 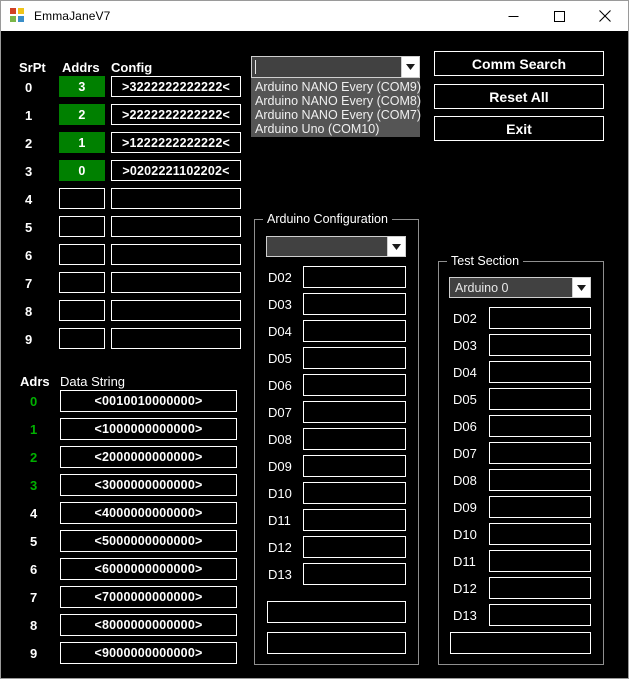 I want to click on arduino-config-pin-field-d09, so click(x=354, y=466).